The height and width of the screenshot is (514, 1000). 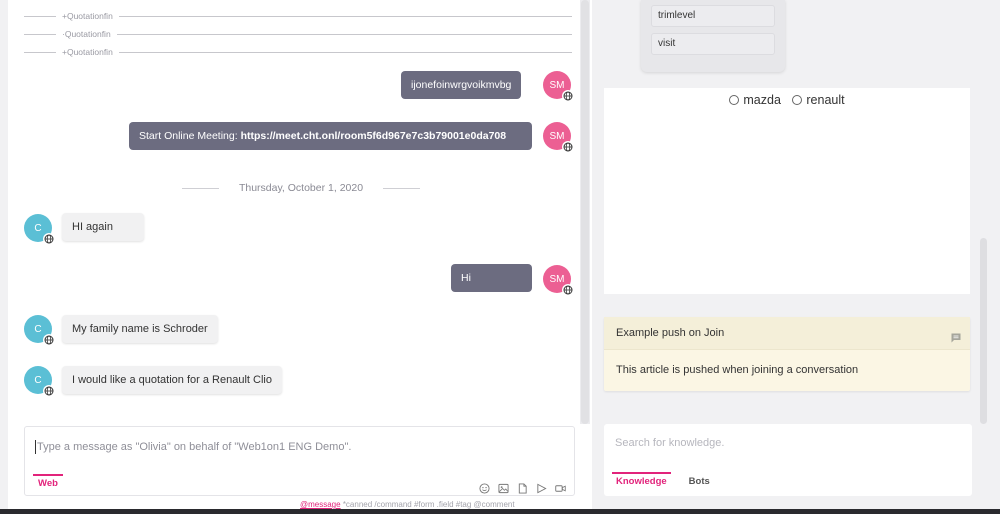 I want to click on chat-scrollbar, so click(x=585, y=212).